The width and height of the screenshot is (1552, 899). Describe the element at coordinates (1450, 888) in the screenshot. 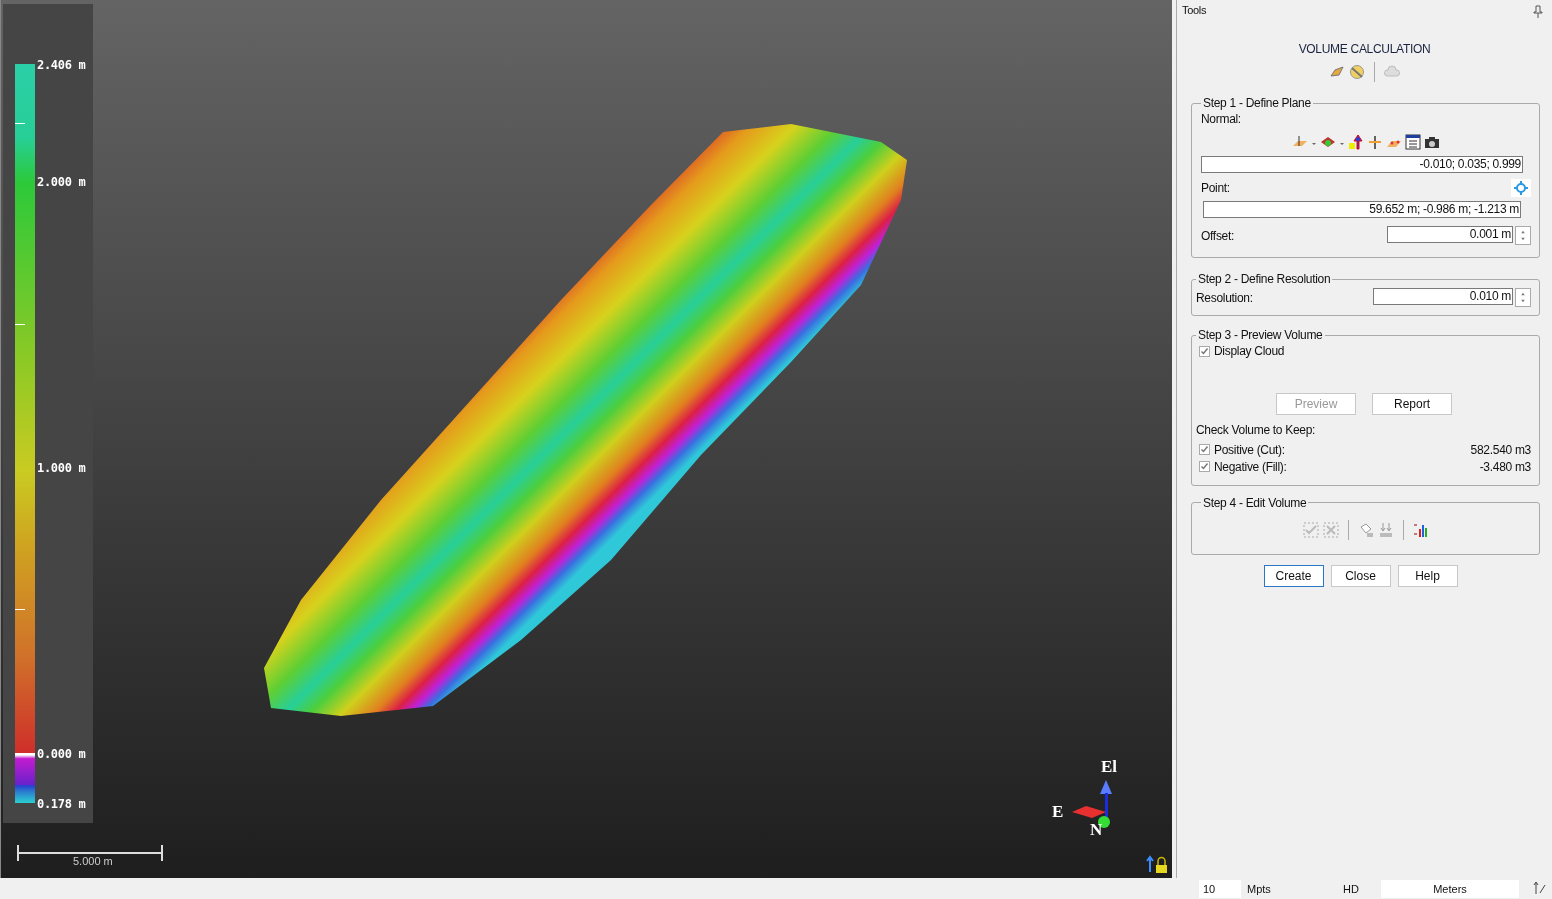

I see `units-label: Meters` at that location.